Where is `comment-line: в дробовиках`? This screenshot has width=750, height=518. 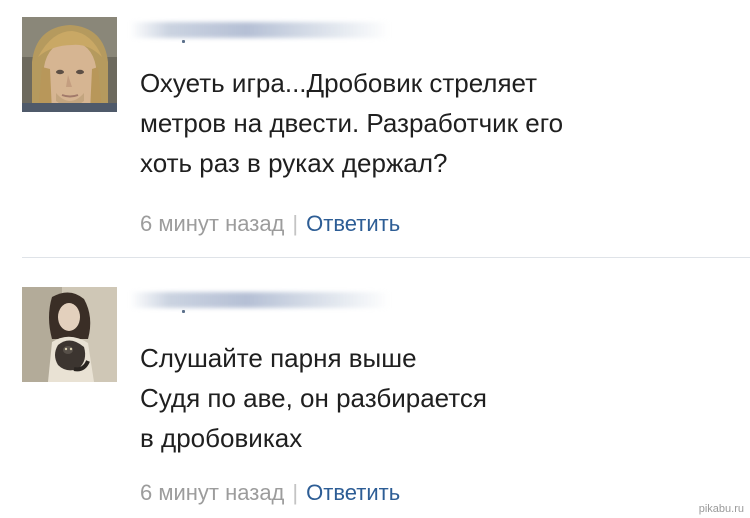
comment-line: в дробовиках is located at coordinates (221, 438).